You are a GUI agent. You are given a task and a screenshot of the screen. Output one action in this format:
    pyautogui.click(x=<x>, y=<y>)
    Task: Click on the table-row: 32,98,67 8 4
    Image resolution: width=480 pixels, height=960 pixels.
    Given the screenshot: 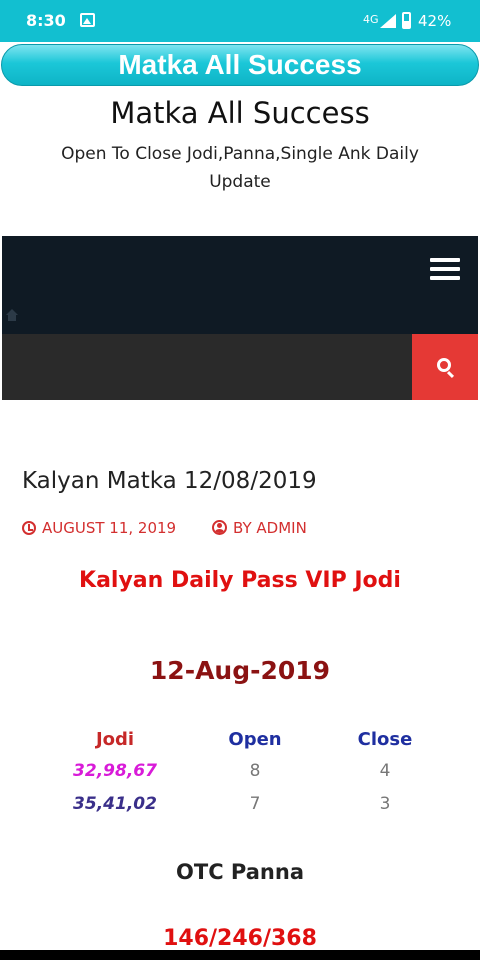 What is the action you would take?
    pyautogui.click(x=245, y=770)
    